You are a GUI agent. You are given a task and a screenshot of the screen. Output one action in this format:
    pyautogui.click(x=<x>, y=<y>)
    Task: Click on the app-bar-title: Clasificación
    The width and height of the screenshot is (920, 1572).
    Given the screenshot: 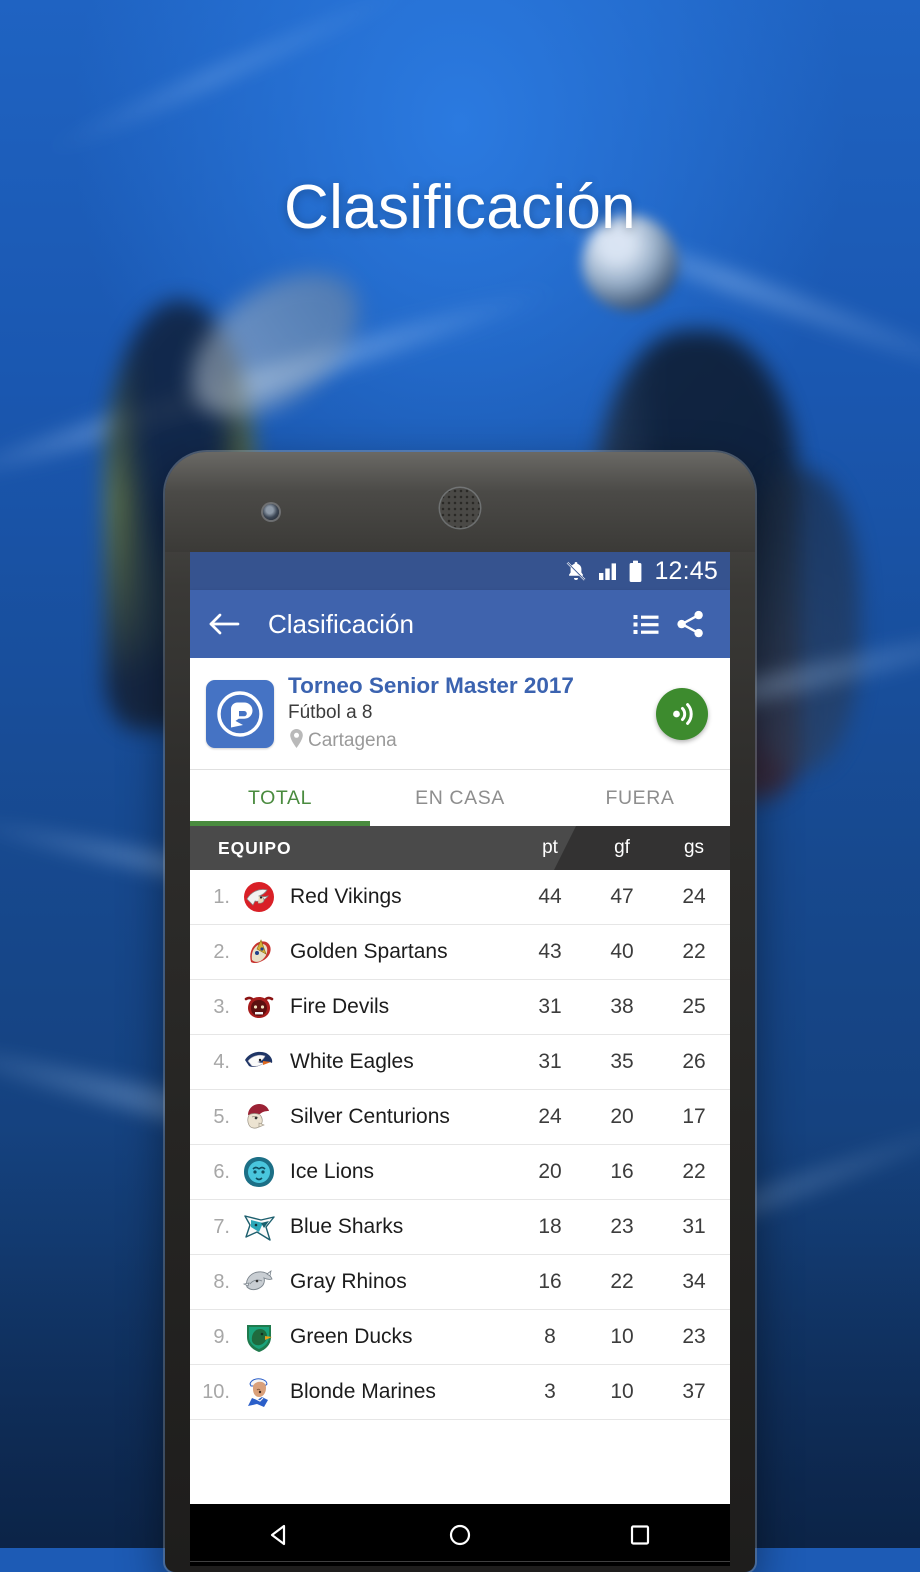 What is the action you would take?
    pyautogui.click(x=341, y=623)
    